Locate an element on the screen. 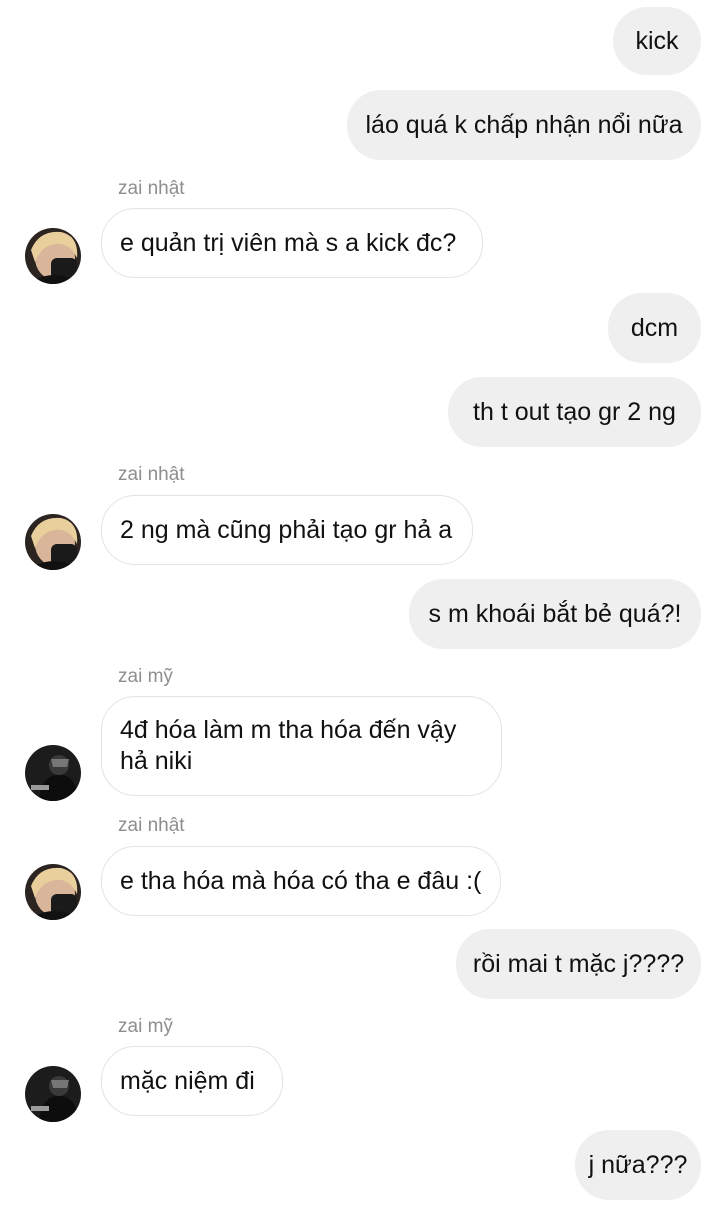 The image size is (720, 1211). incoming-message-bubble: e tha hóa mà hóa có tha e đâu :( is located at coordinates (301, 881).